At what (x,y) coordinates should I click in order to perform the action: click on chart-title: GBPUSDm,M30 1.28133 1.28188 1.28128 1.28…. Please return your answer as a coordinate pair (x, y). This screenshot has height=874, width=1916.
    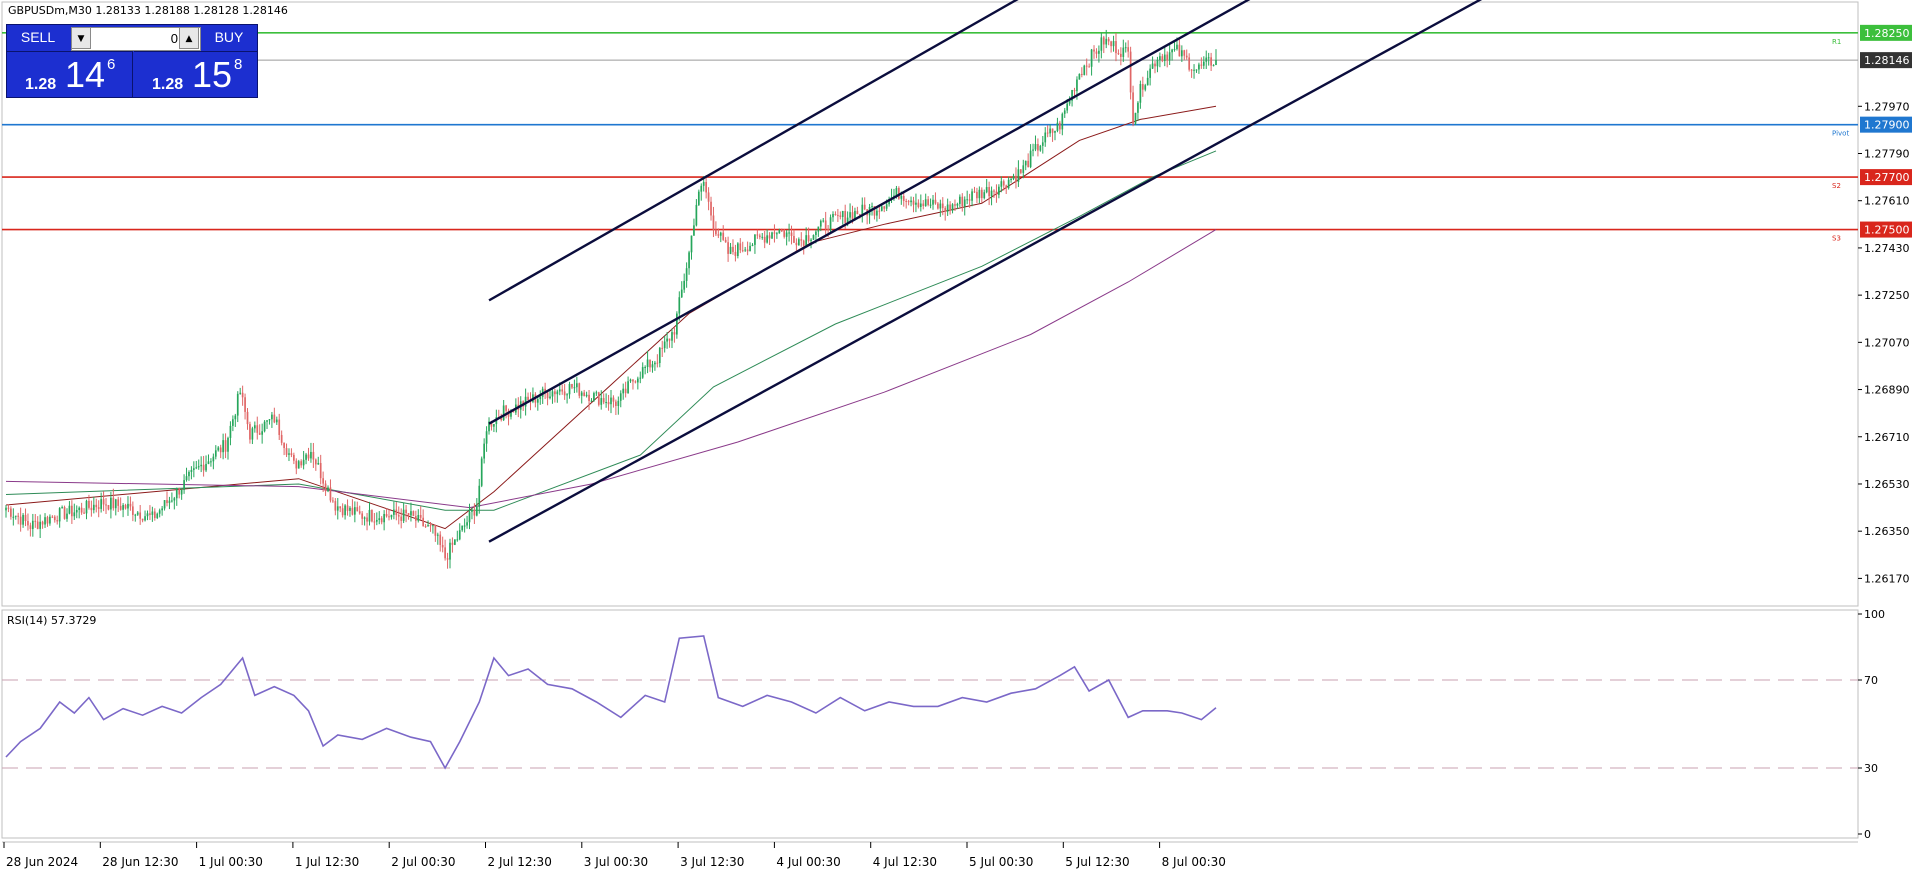
    Looking at the image, I should click on (148, 10).